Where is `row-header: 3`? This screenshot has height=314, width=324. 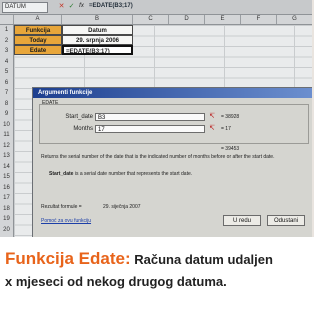 row-header: 3 is located at coordinates (6, 51).